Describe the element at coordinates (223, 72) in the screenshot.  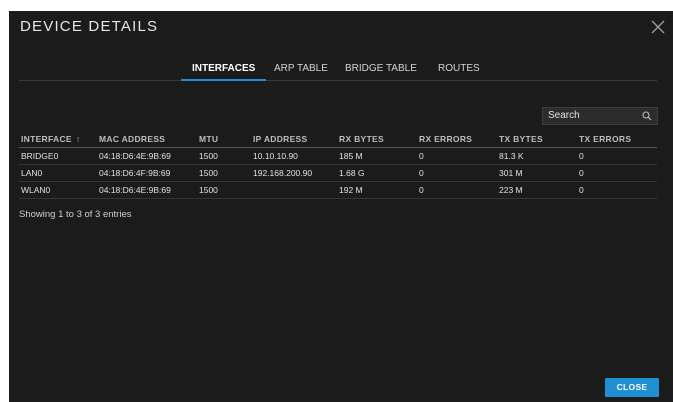
I see `tab-interfaces: INTERFACES` at that location.